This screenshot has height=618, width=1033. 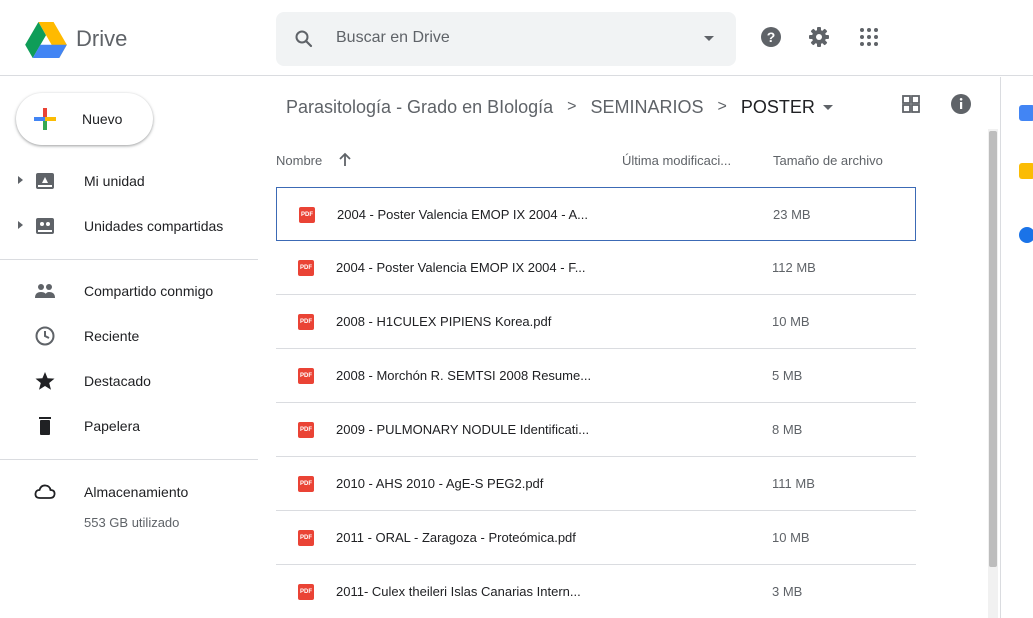 What do you see at coordinates (828, 160) in the screenshot?
I see `column-header-file-size: Tamaño de archivo` at bounding box center [828, 160].